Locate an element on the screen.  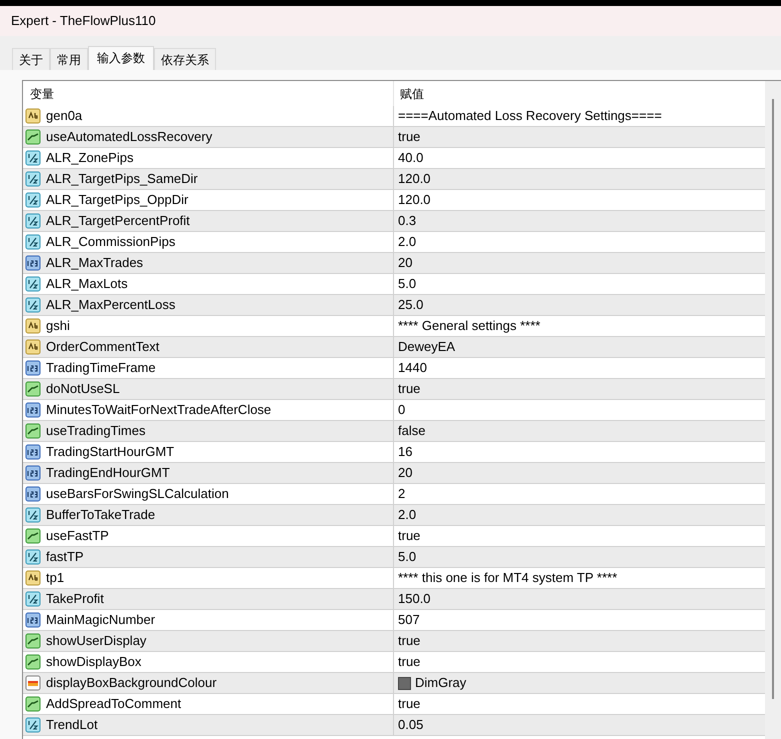
table-cell-text: ALR_MaxTrades is located at coordinates (95, 263).